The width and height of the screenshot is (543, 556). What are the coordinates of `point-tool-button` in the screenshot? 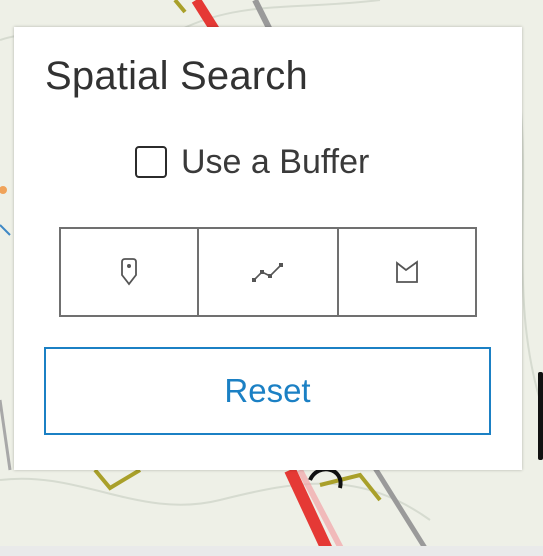 It's located at (130, 272).